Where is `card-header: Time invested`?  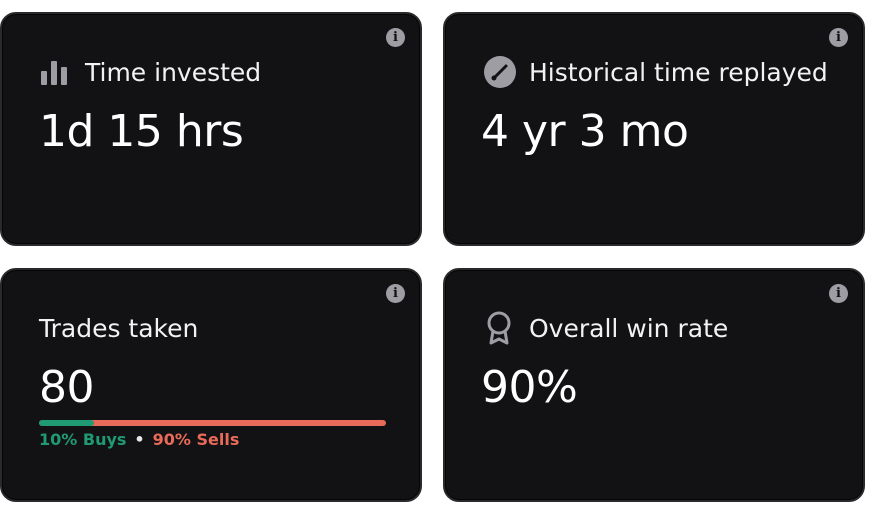
card-header: Time invested is located at coordinates (150, 72).